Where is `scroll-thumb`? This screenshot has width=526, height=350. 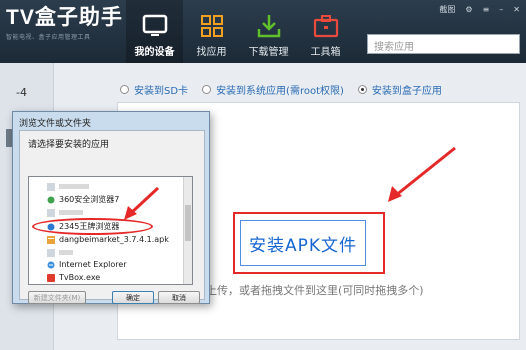 scroll-thumb is located at coordinates (188, 223).